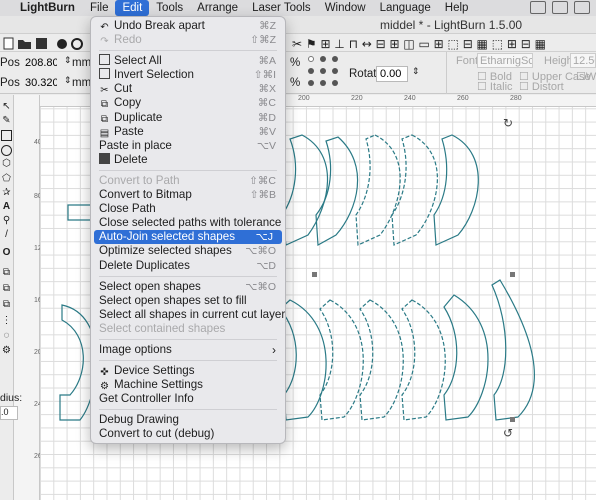 This screenshot has height=500, width=596. I want to click on menu-item-undo: ↶ Undo Break apart ⌘Z, so click(188, 26).